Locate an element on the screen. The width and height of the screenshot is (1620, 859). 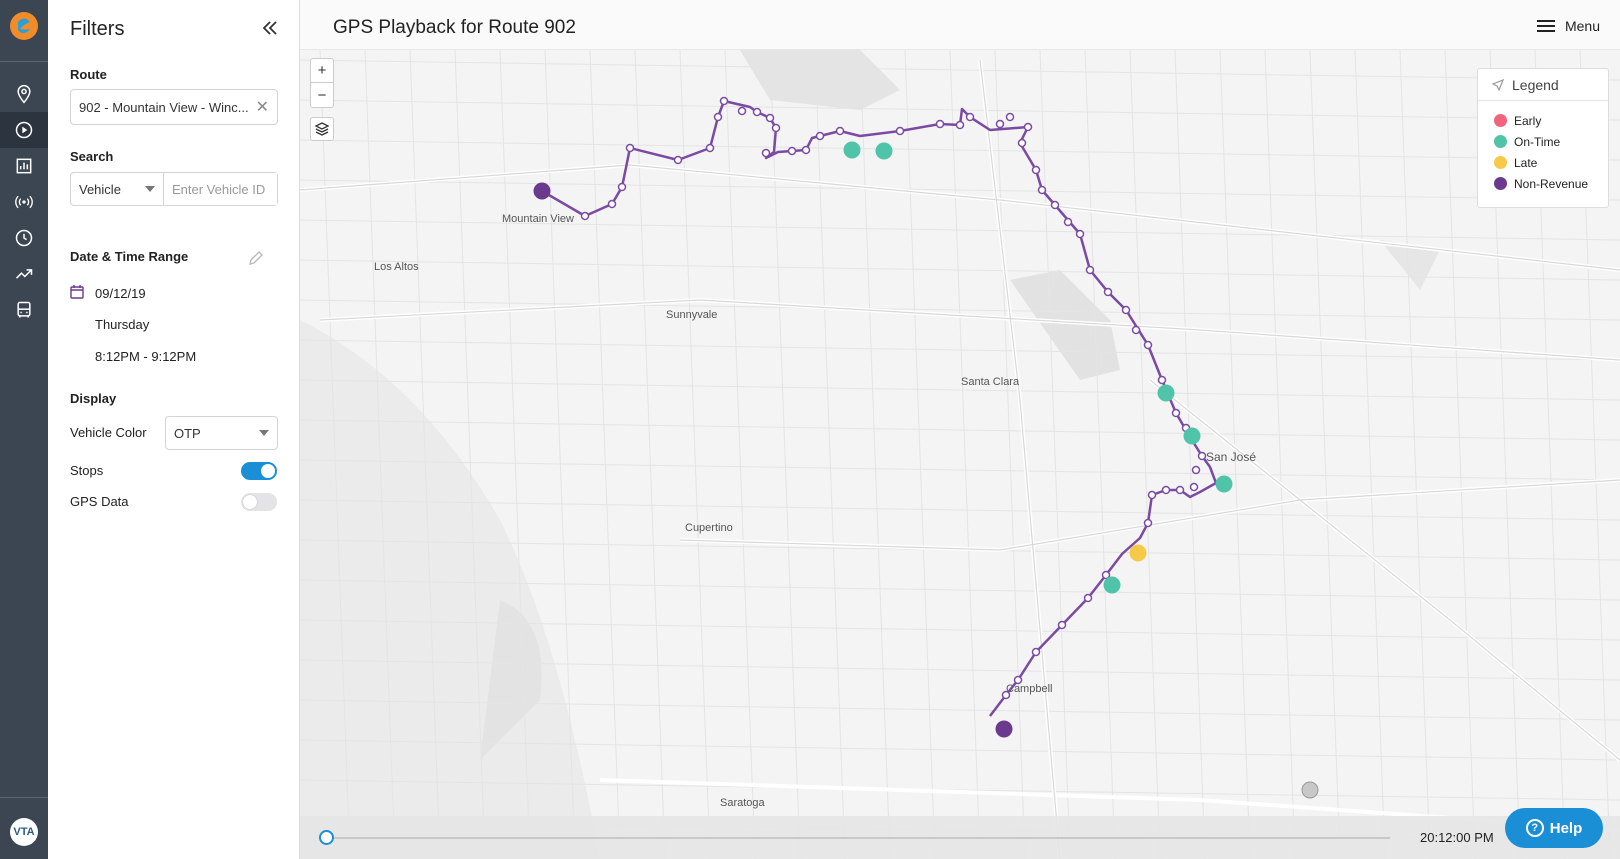
place-label: Cupertino is located at coordinates (709, 528).